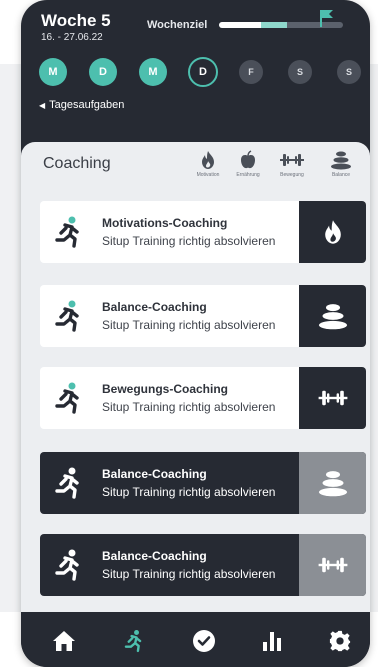 This screenshot has height=667, width=378. What do you see at coordinates (177, 25) in the screenshot?
I see `weekly-goal-label: Wochenziel` at bounding box center [177, 25].